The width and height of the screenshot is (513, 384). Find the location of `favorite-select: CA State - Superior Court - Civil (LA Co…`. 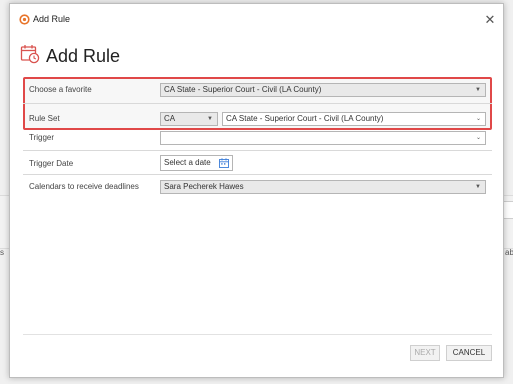

favorite-select: CA State - Superior Court - Civil (LA Co… is located at coordinates (323, 90).